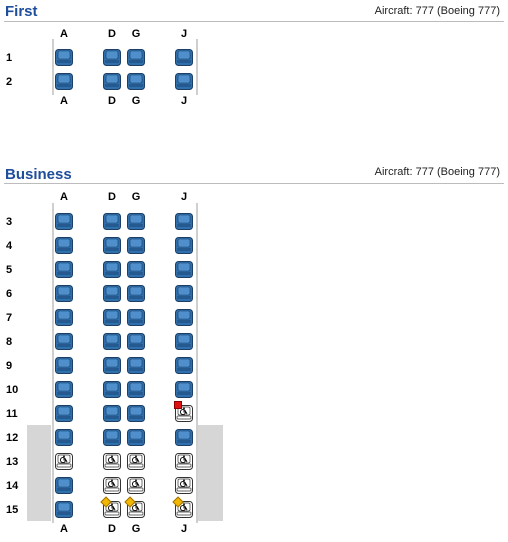 This screenshot has width=508, height=542. What do you see at coordinates (183, 411) in the screenshot?
I see `seat-11j` at bounding box center [183, 411].